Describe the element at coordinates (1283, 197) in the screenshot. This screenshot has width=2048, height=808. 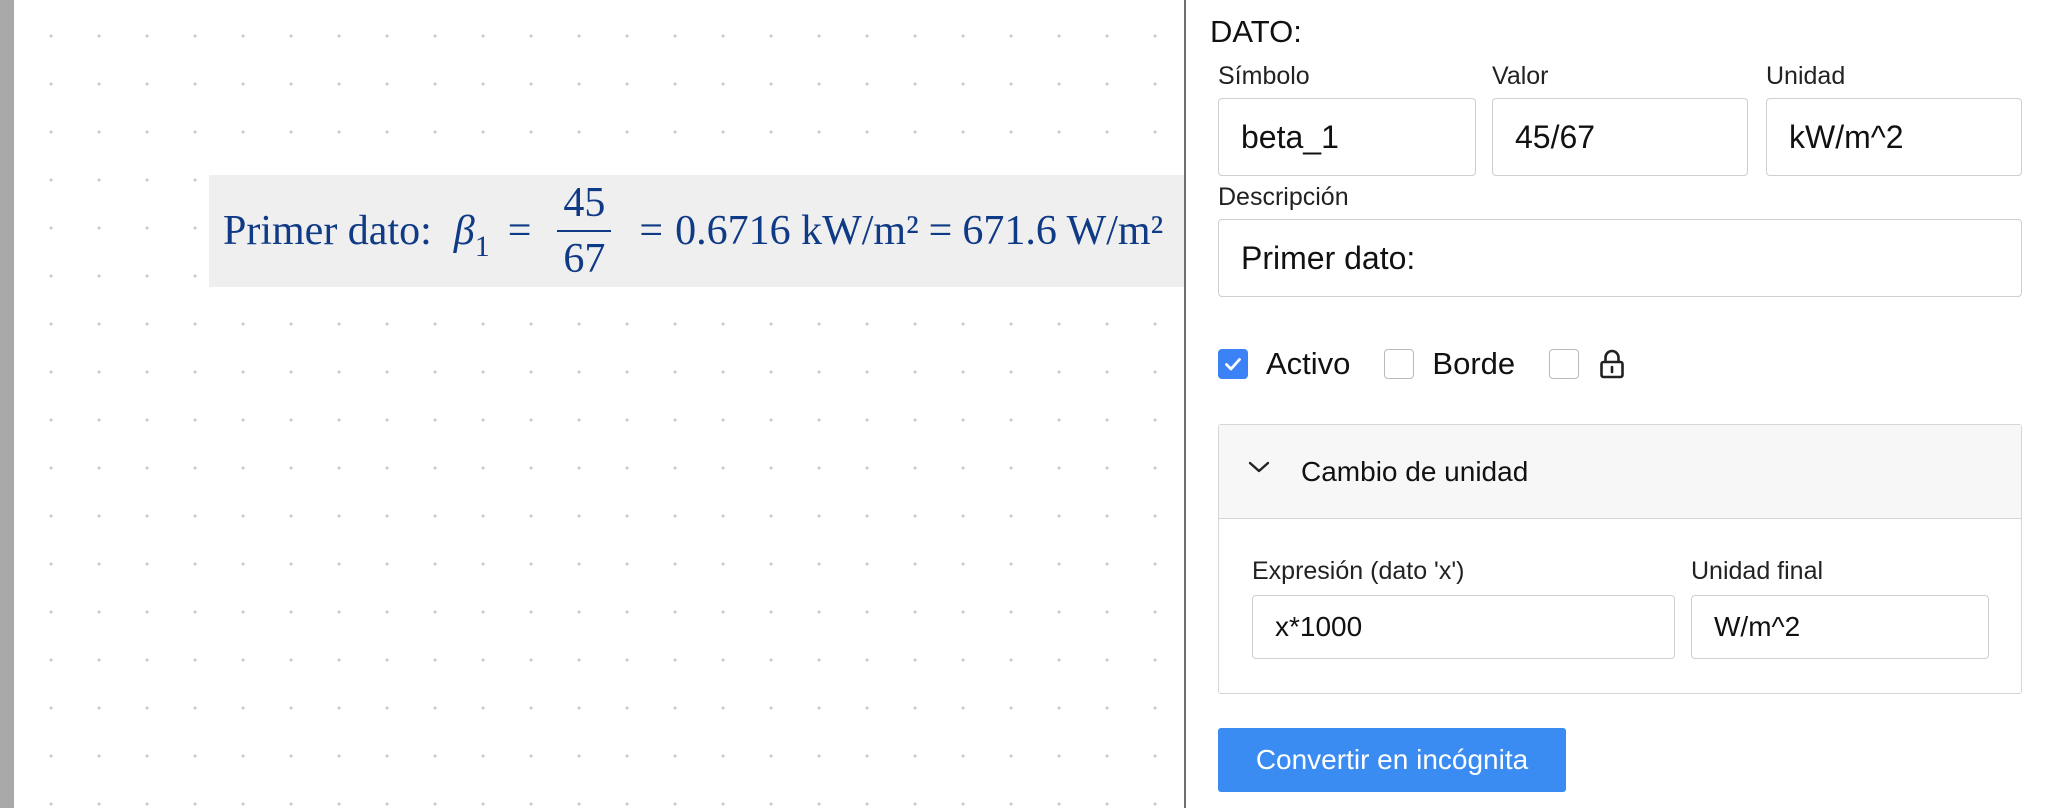
I see `description-label: Descripción` at that location.